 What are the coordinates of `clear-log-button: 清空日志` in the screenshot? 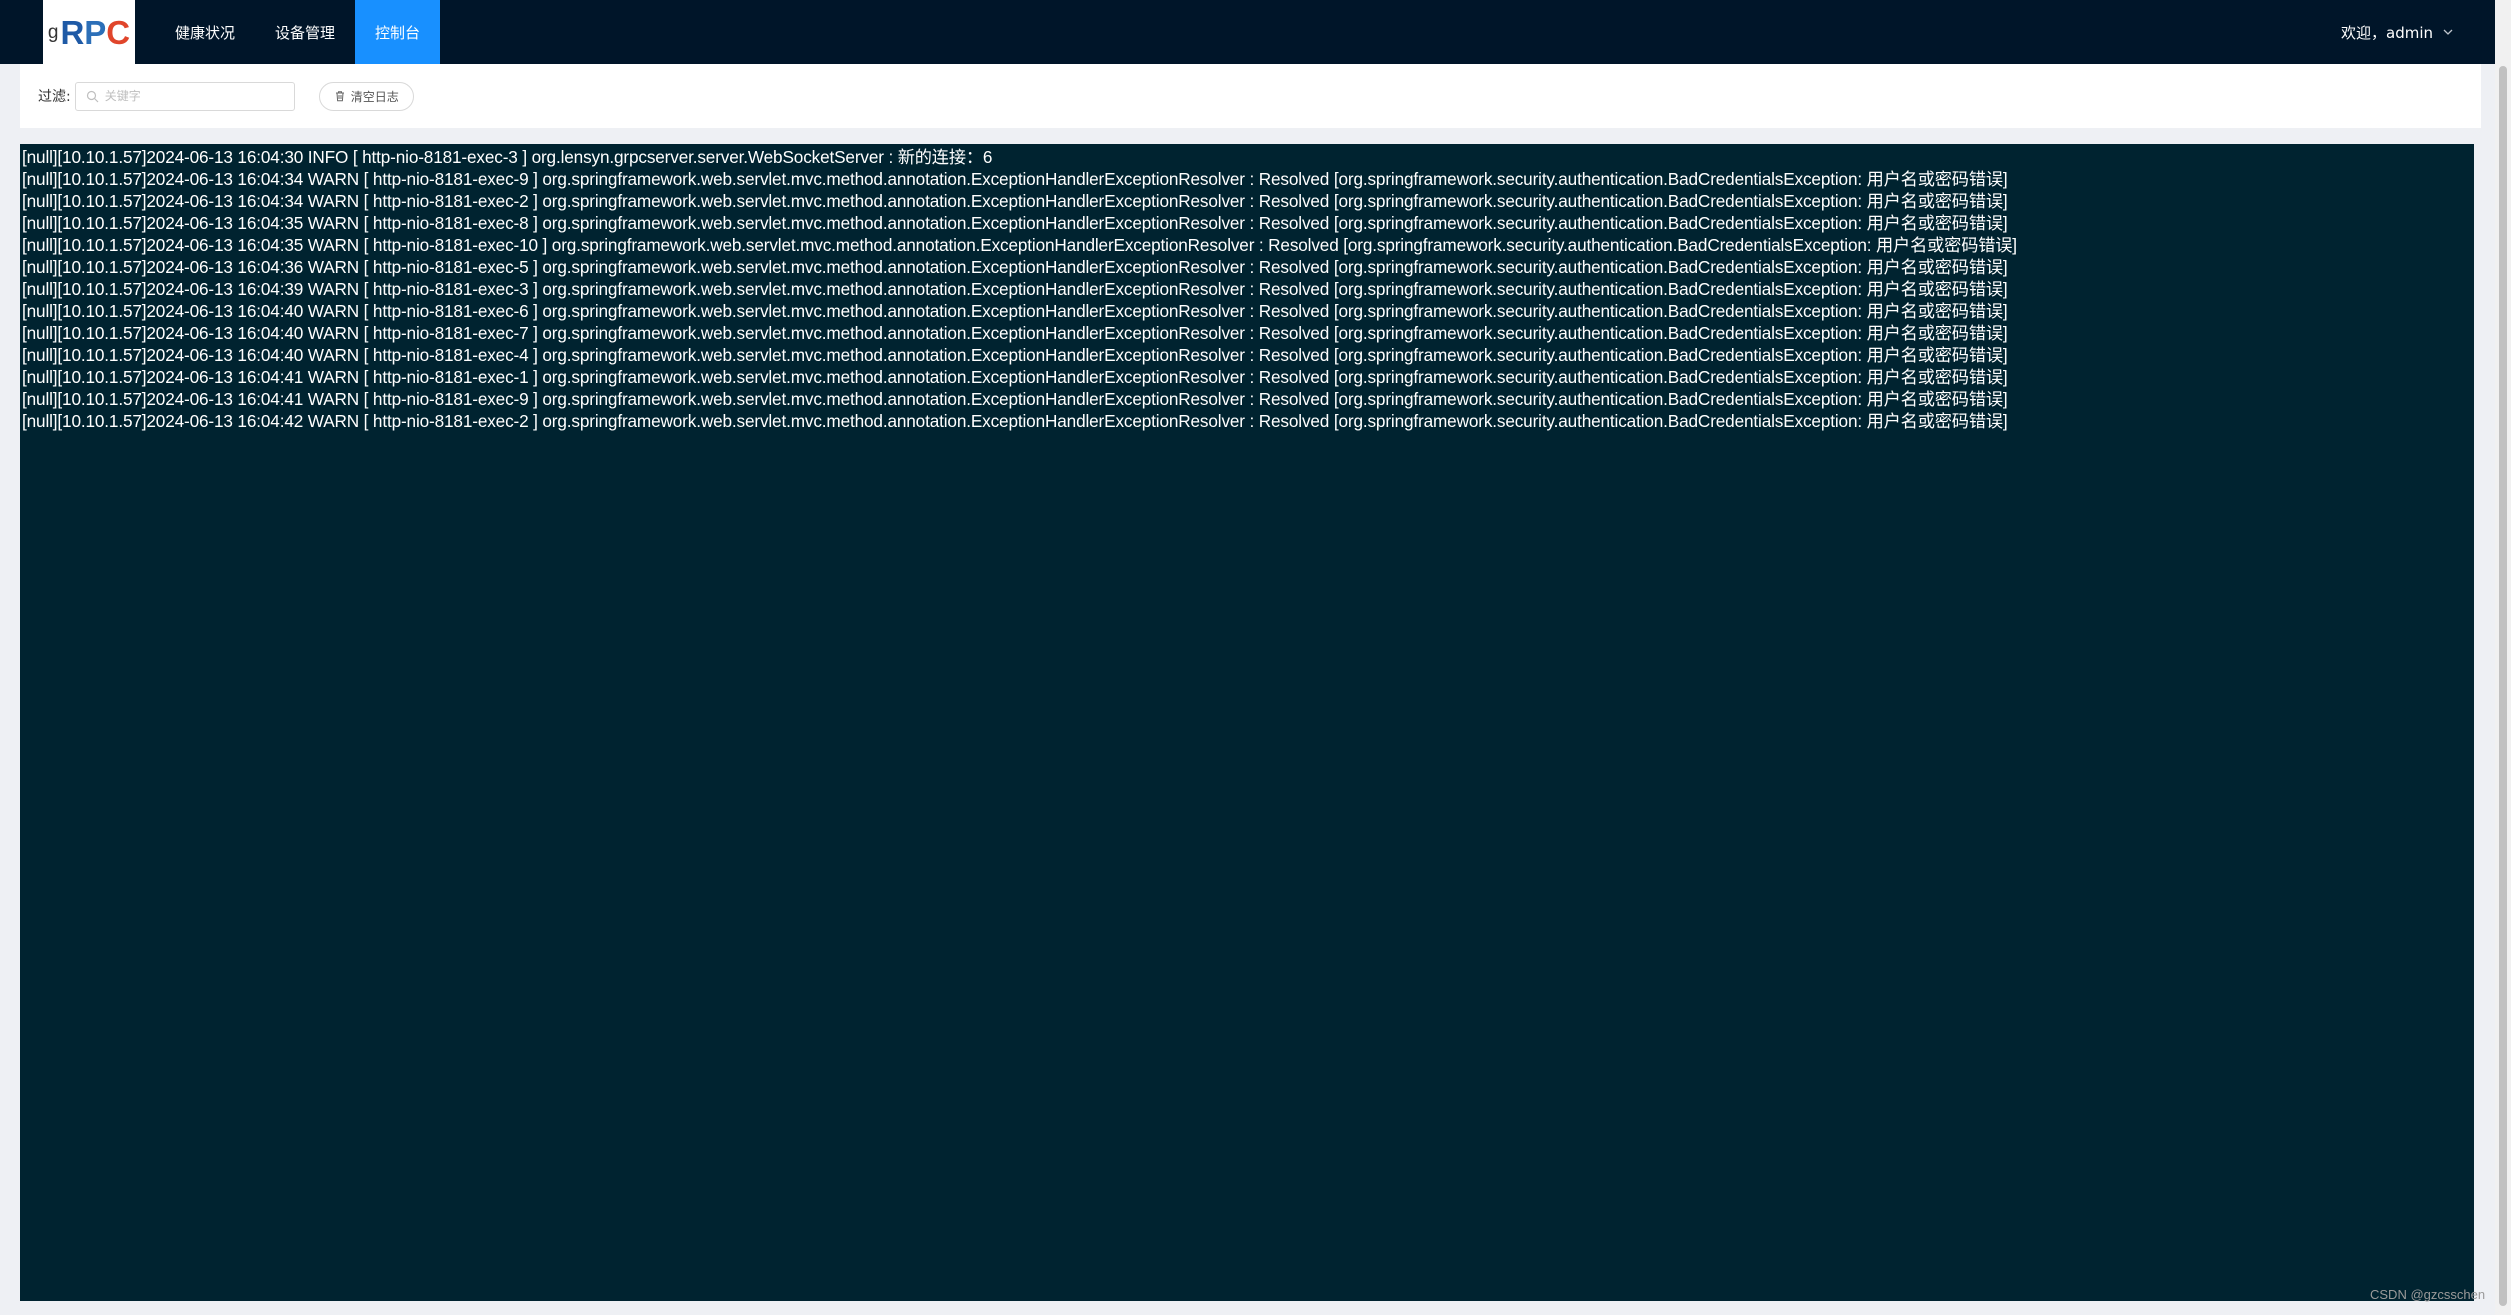 It's located at (366, 96).